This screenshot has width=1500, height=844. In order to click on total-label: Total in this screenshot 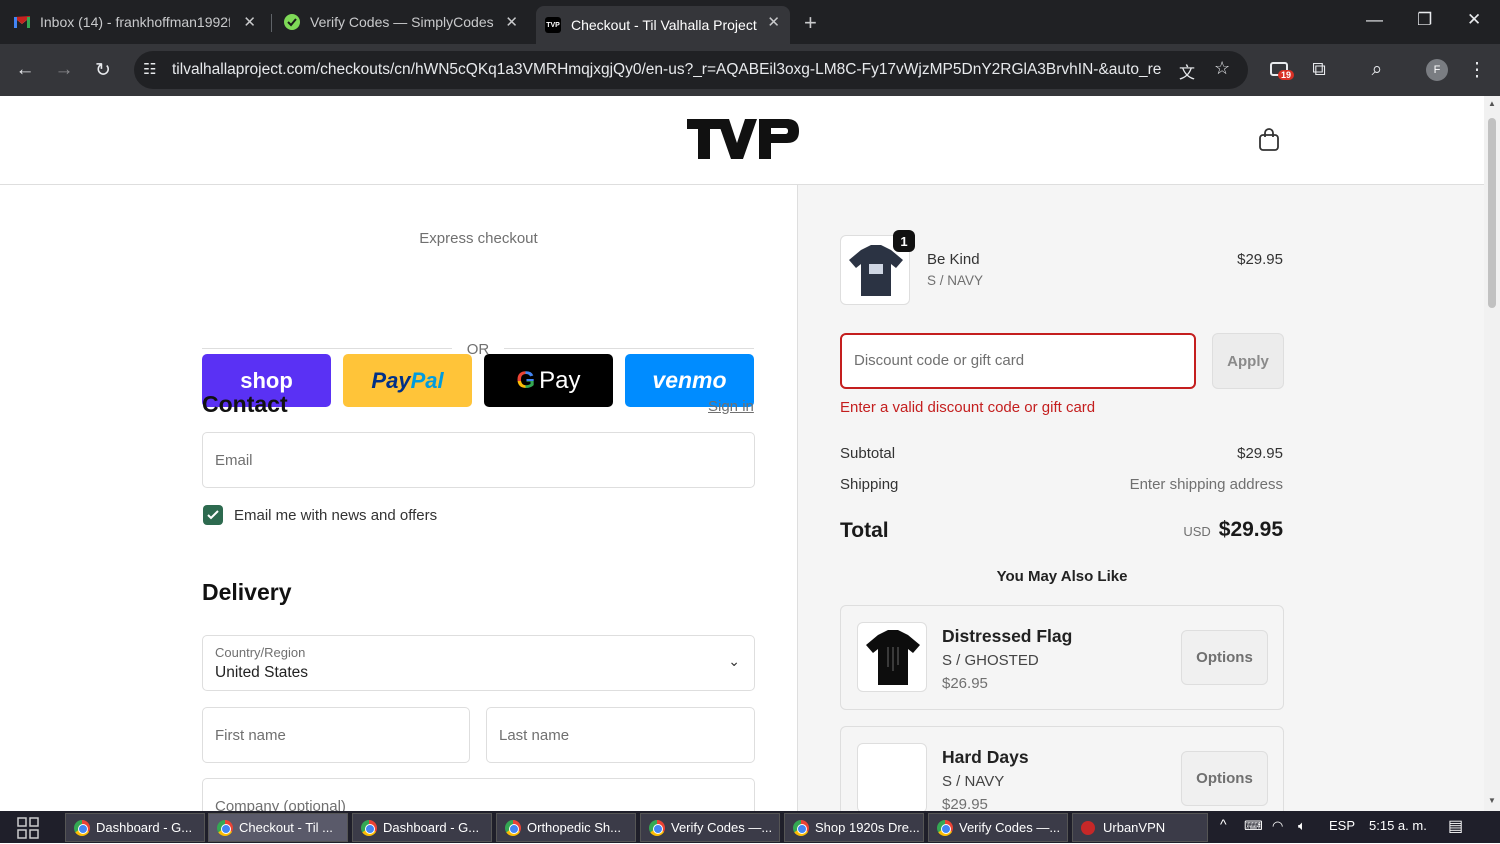, I will do `click(864, 530)`.